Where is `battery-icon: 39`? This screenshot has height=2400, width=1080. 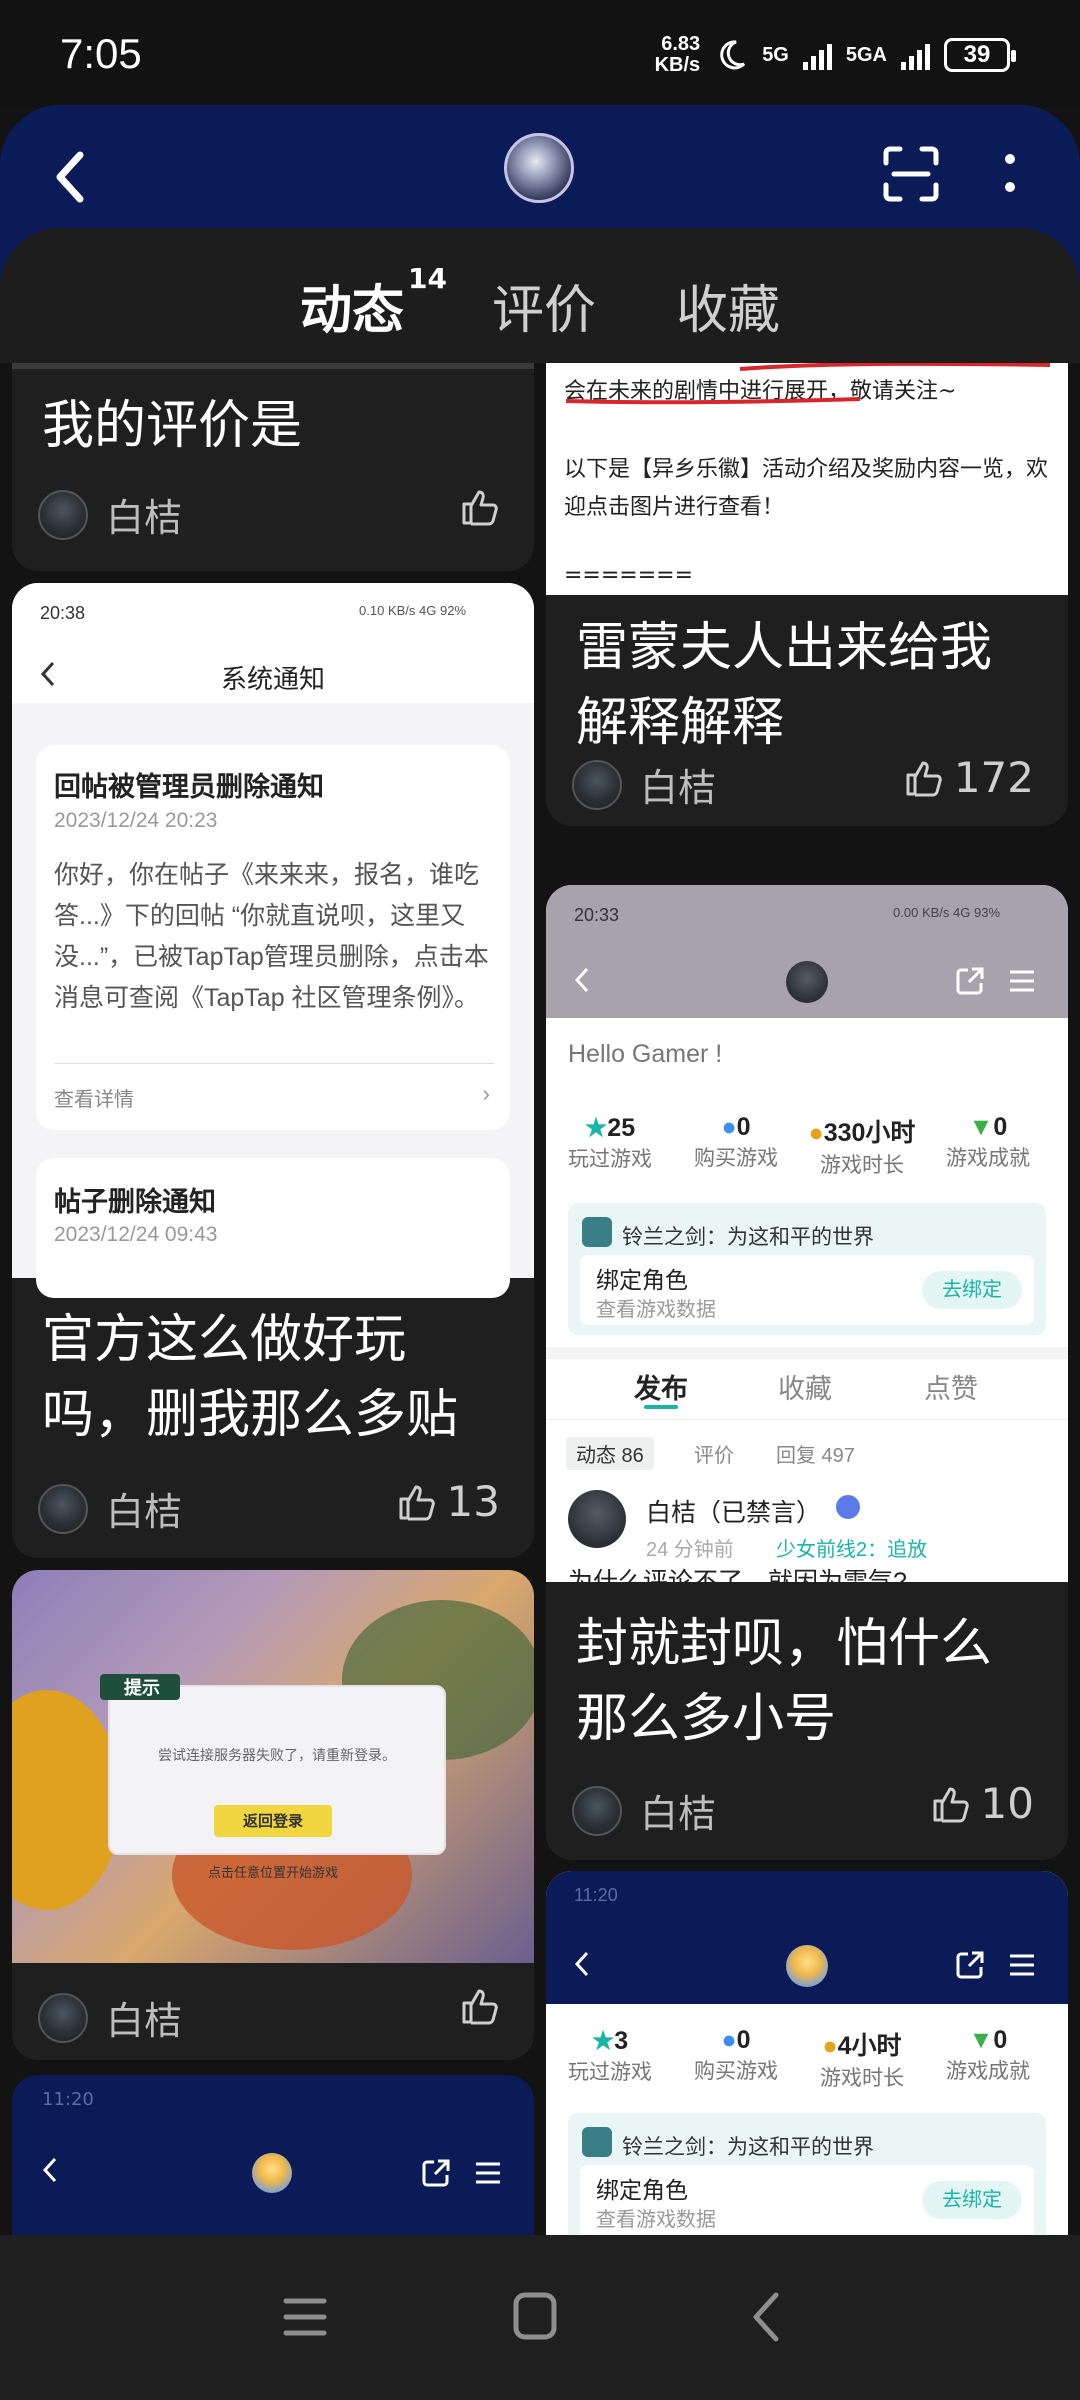 battery-icon: 39 is located at coordinates (980, 55).